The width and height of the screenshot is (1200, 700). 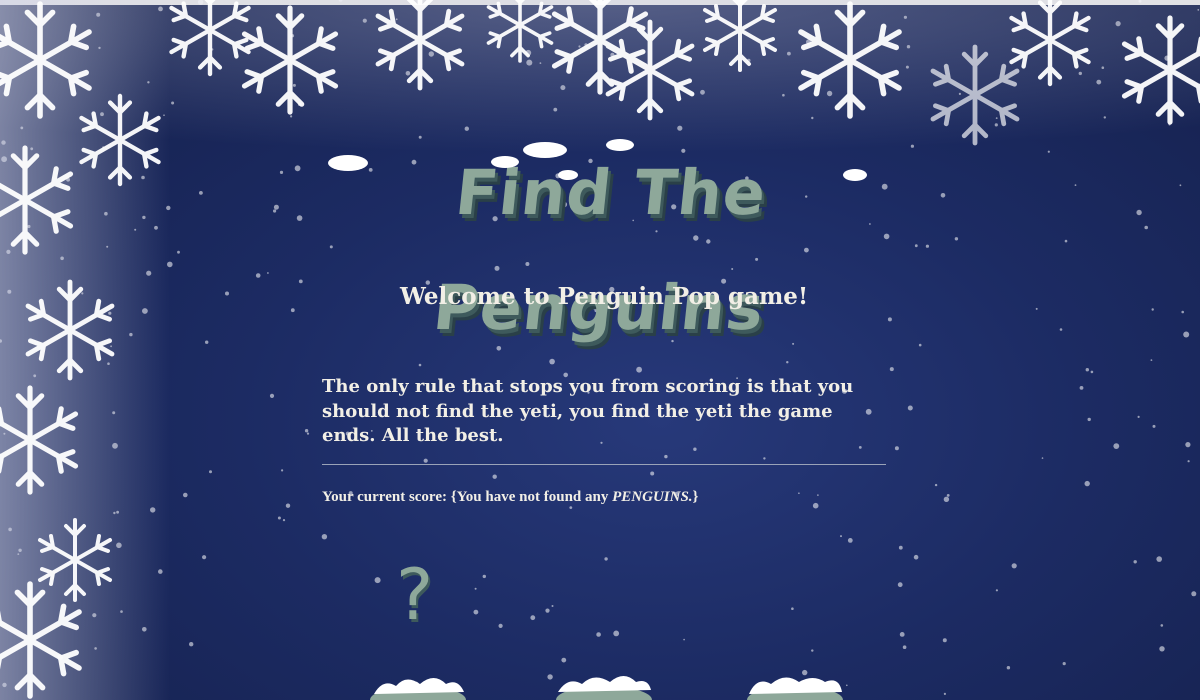 I want to click on score-emphasis: PENGUINS., so click(x=652, y=497).